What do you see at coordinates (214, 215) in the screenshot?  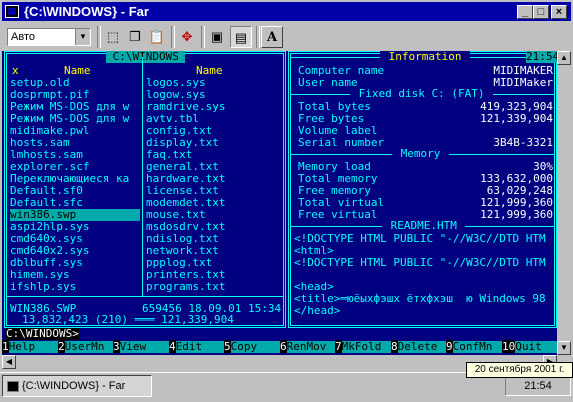 I see `file-item: mouse.txt` at bounding box center [214, 215].